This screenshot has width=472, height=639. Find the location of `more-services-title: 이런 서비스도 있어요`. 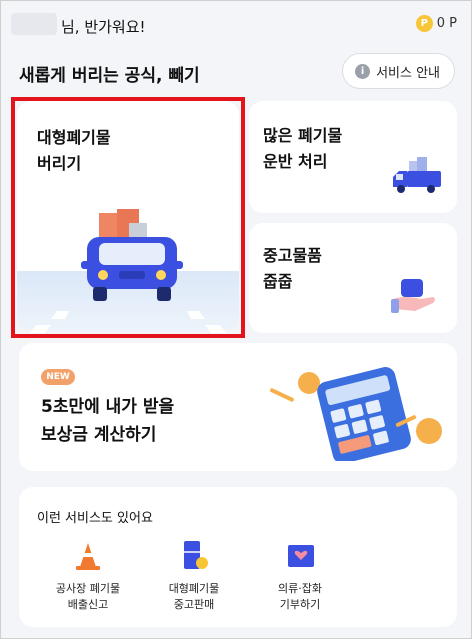

more-services-title: 이런 서비스도 있어요 is located at coordinates (95, 518).